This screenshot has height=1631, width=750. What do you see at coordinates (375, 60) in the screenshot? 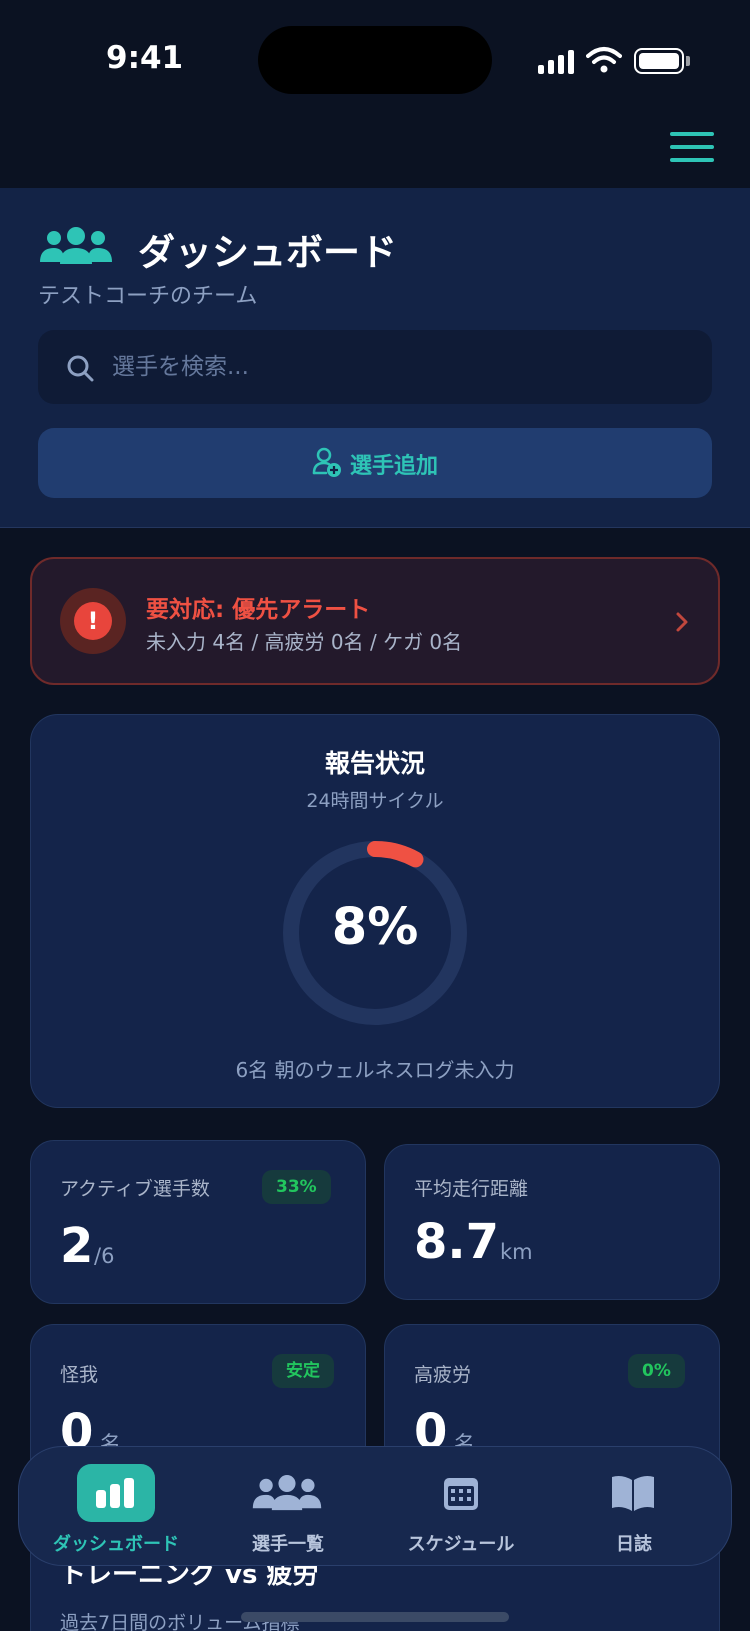
I see `dynamic-island` at bounding box center [375, 60].